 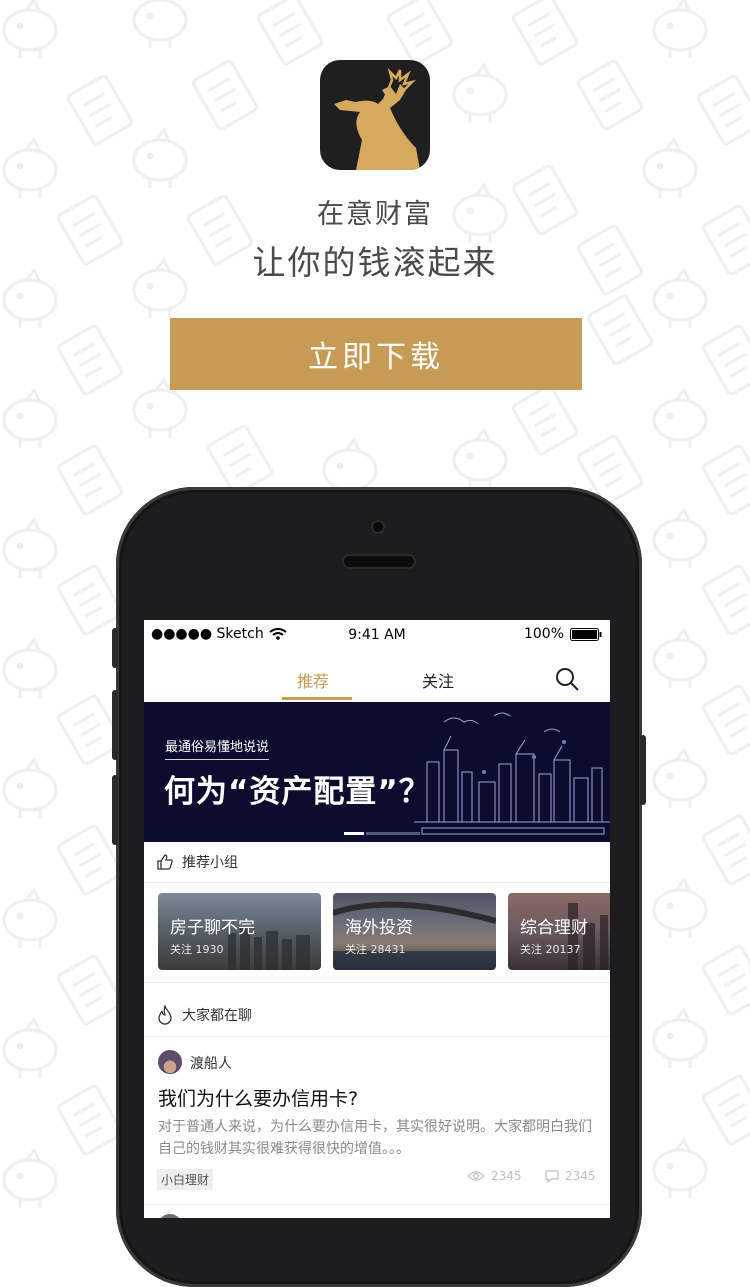 What do you see at coordinates (377, 635) in the screenshot?
I see `status-bar: ●●●●● Sketch 9:41 AM 100%` at bounding box center [377, 635].